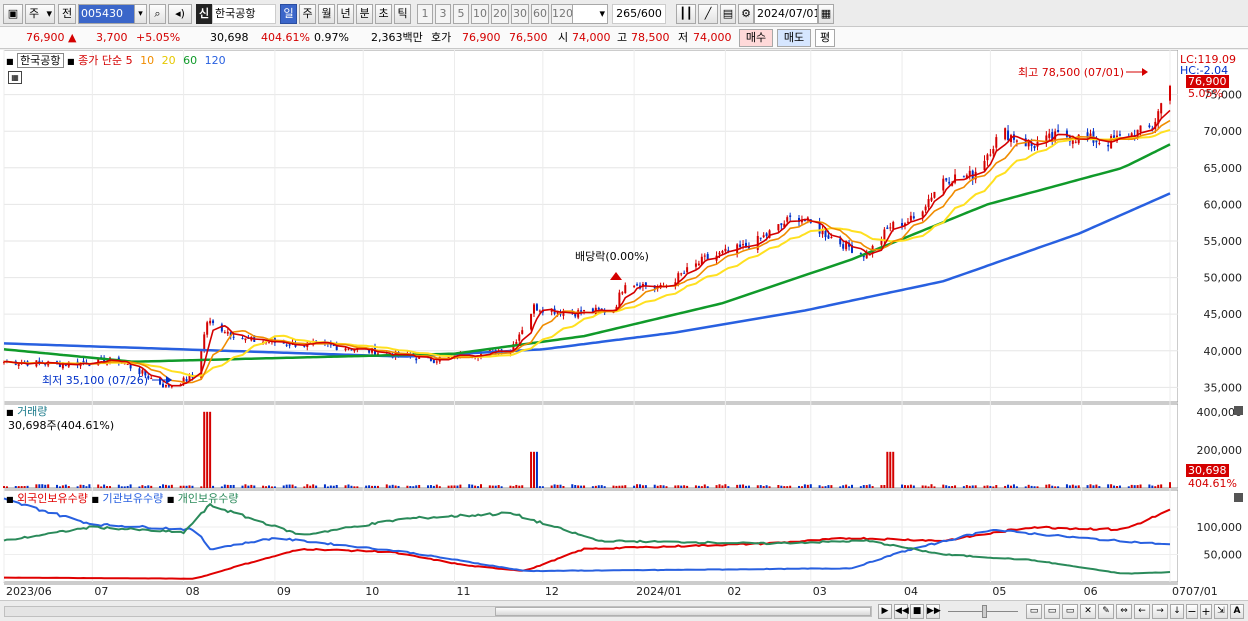 The image size is (1248, 621). What do you see at coordinates (383, 14) in the screenshot?
I see `interval-tab-5: 초` at bounding box center [383, 14].